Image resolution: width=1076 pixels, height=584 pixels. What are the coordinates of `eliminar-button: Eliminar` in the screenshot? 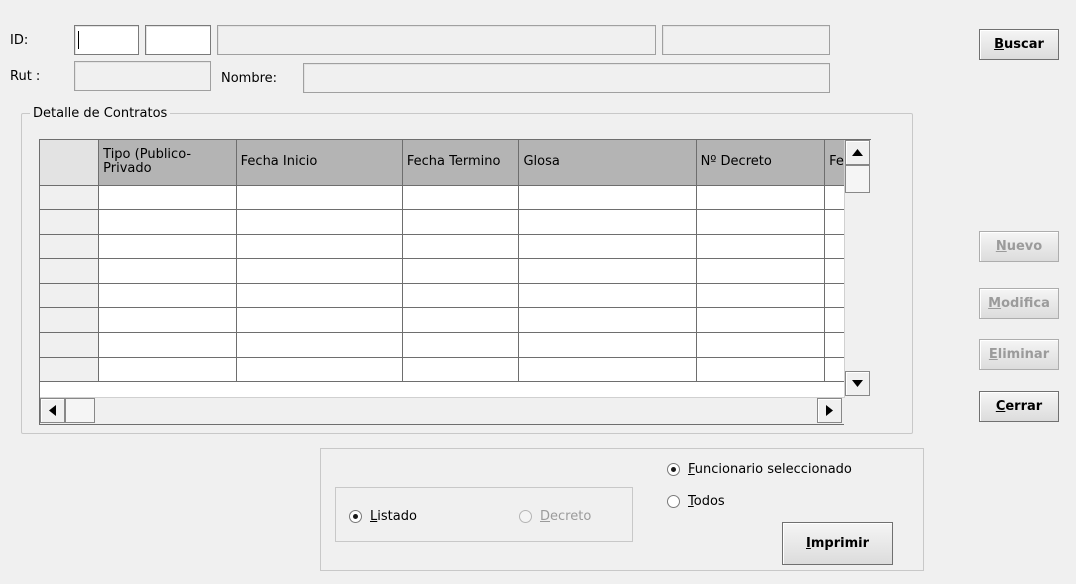 It's located at (1019, 354).